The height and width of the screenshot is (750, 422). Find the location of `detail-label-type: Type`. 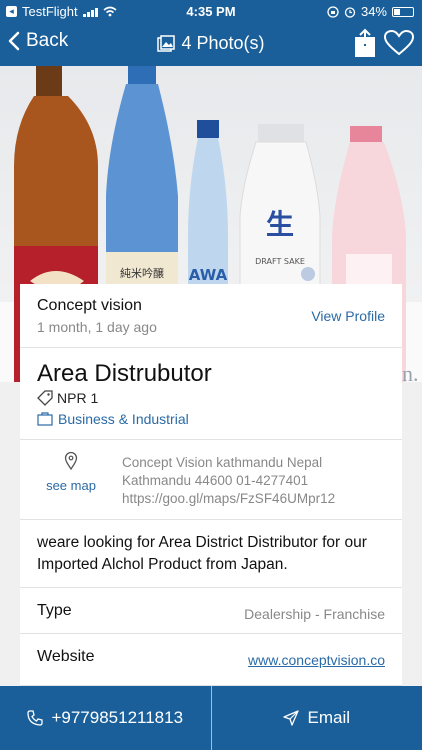

detail-label-type: Type is located at coordinates (54, 610).